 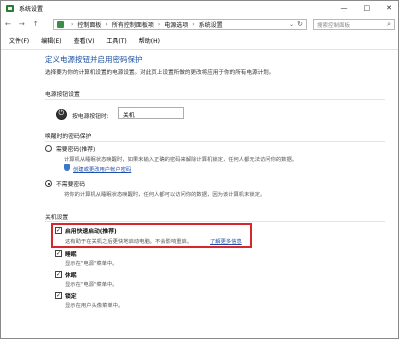 What do you see at coordinates (84, 42) in the screenshot?
I see `menu-view: 查看(V)` at bounding box center [84, 42].